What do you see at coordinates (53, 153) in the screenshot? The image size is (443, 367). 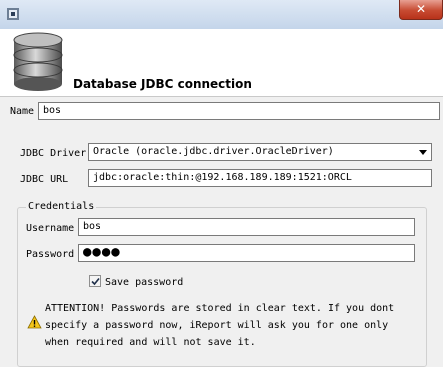 I see `jdbc-driver-label: JDBC Driver` at bounding box center [53, 153].